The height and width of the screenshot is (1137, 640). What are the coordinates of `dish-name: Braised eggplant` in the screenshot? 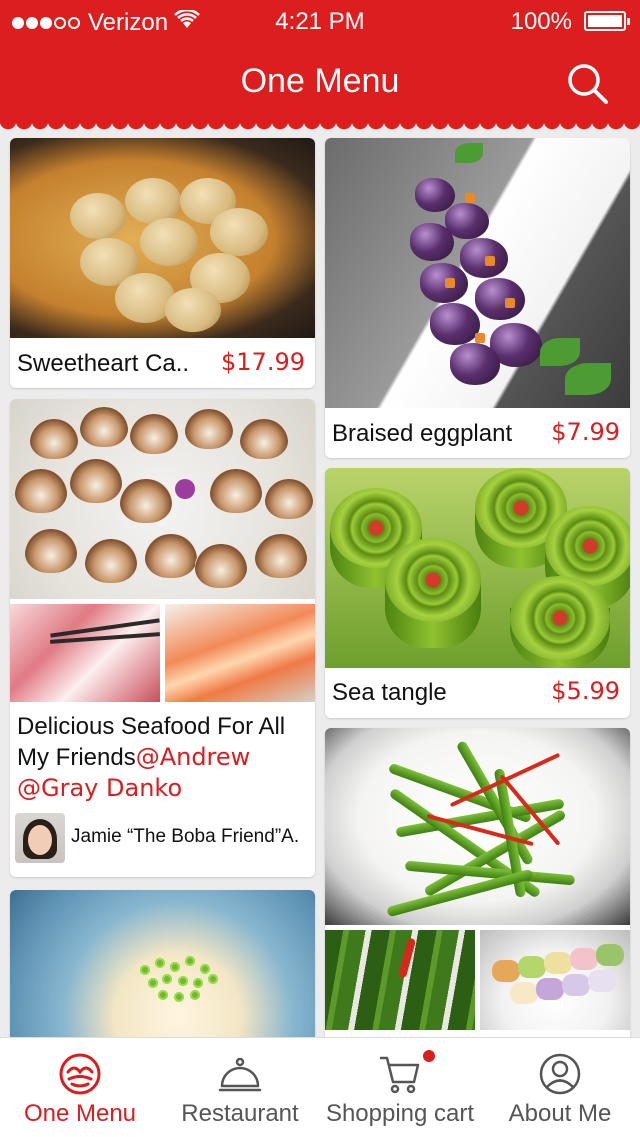 It's located at (422, 433).